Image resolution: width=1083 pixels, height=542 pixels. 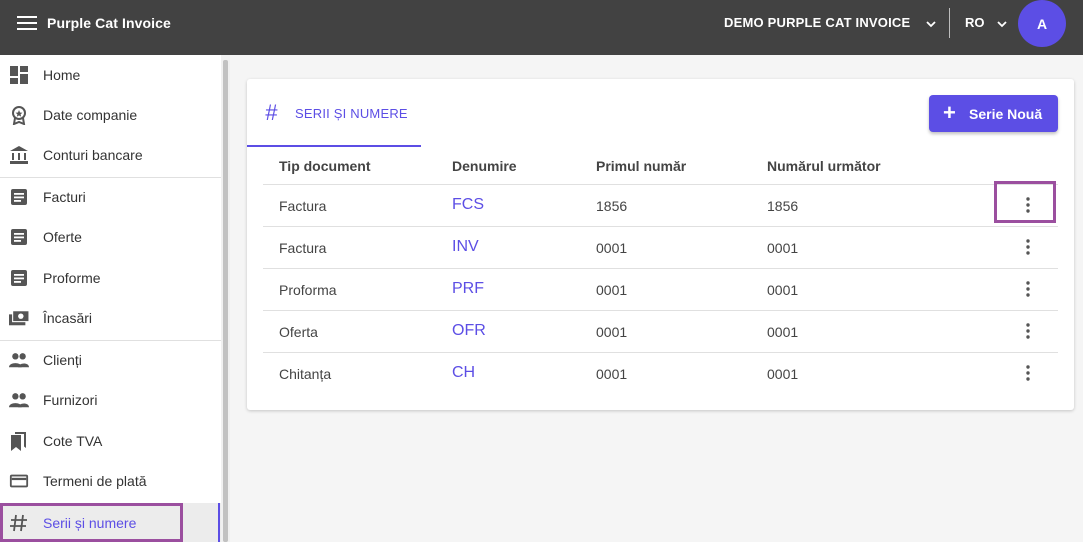 What do you see at coordinates (612, 206) in the screenshot?
I see `cell-primul-numar: 1856` at bounding box center [612, 206].